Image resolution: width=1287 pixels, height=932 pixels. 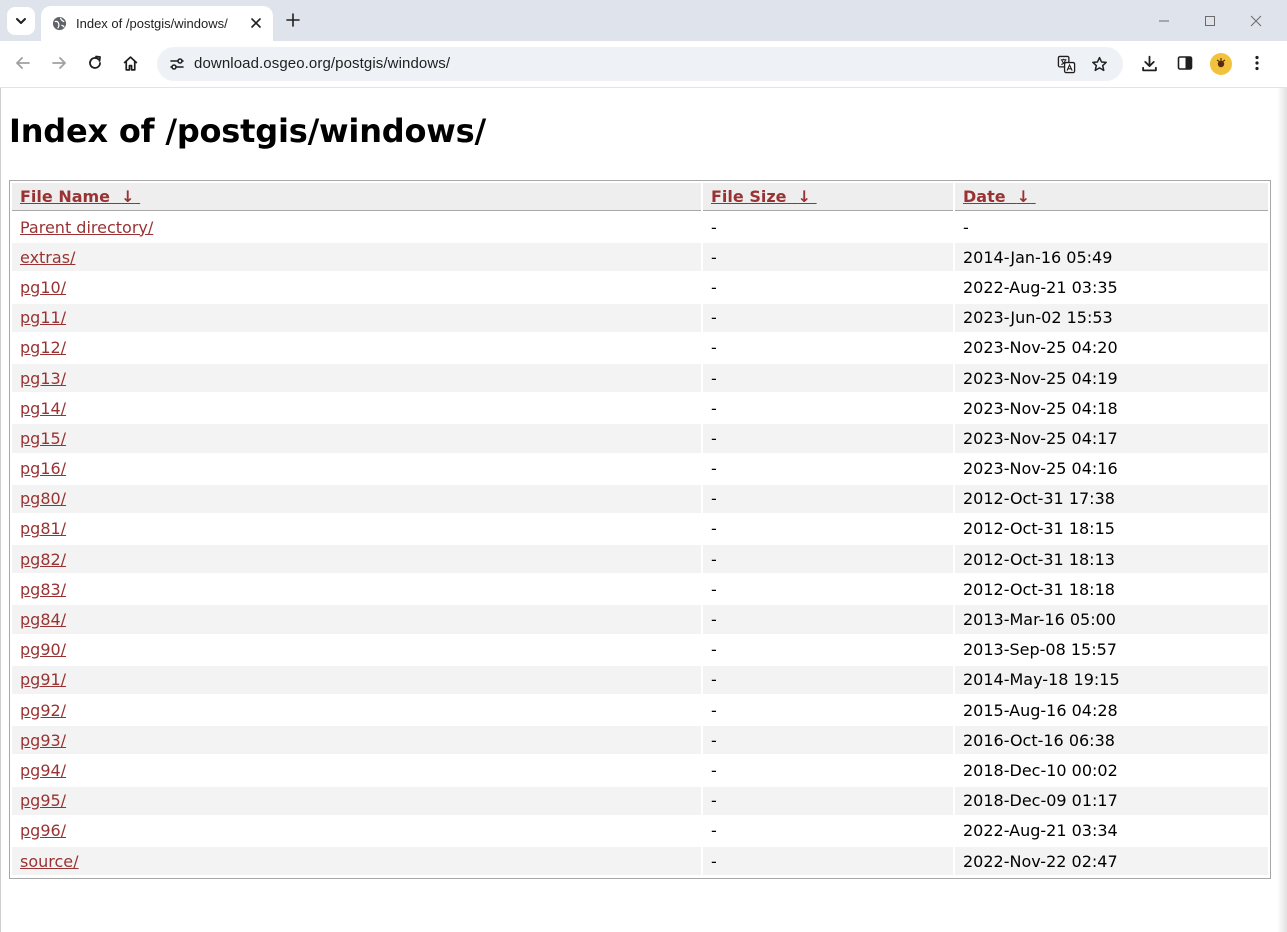 What do you see at coordinates (1149, 65) in the screenshot?
I see `downloads-button` at bounding box center [1149, 65].